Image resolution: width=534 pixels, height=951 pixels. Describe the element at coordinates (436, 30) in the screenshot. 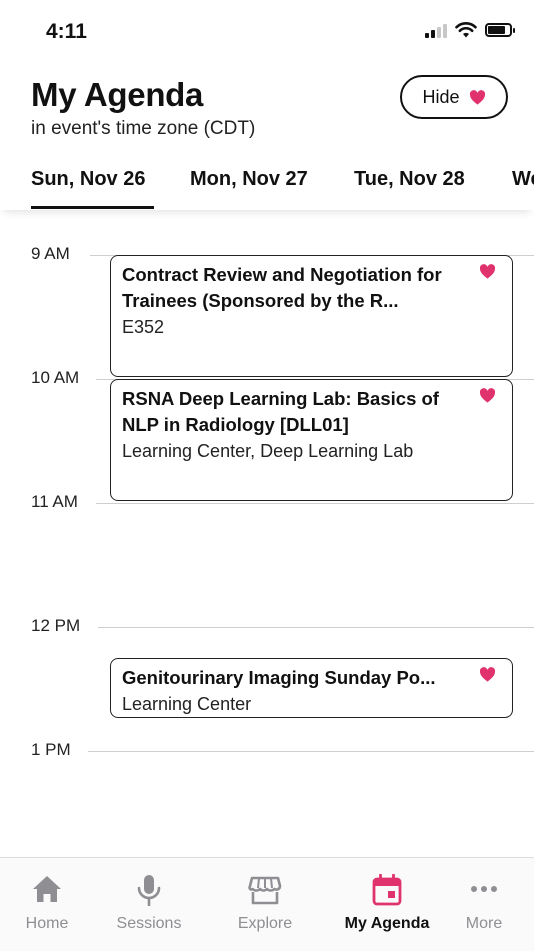

I see `cellular-signal-icon` at that location.